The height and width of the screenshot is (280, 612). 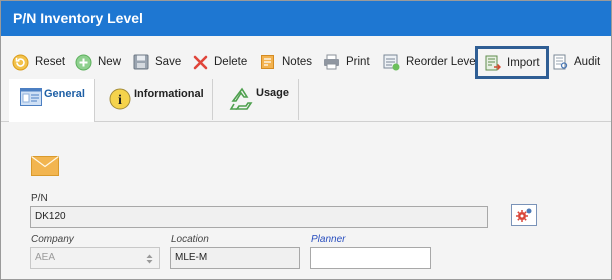 What do you see at coordinates (31, 97) in the screenshot?
I see `general-form-icon` at bounding box center [31, 97].